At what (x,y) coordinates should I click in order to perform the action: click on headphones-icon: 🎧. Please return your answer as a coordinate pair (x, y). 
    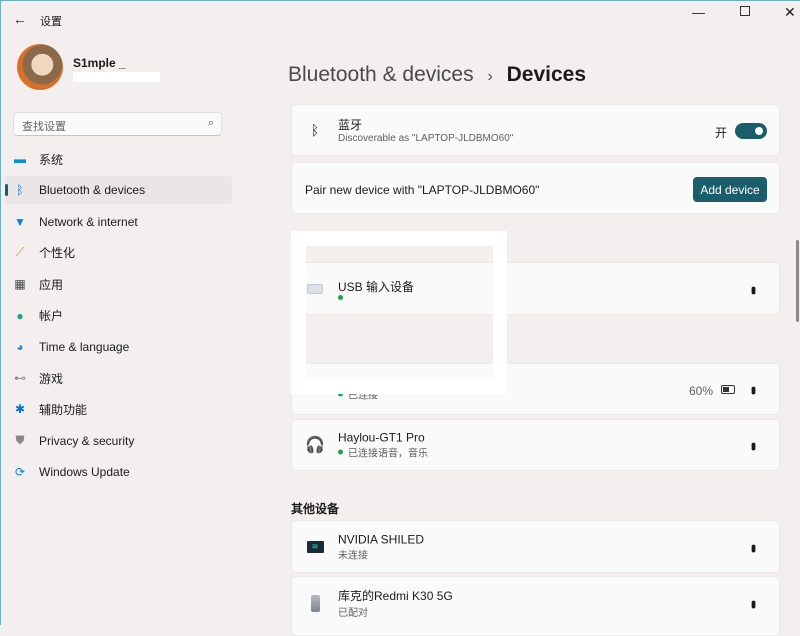
    Looking at the image, I should click on (315, 445).